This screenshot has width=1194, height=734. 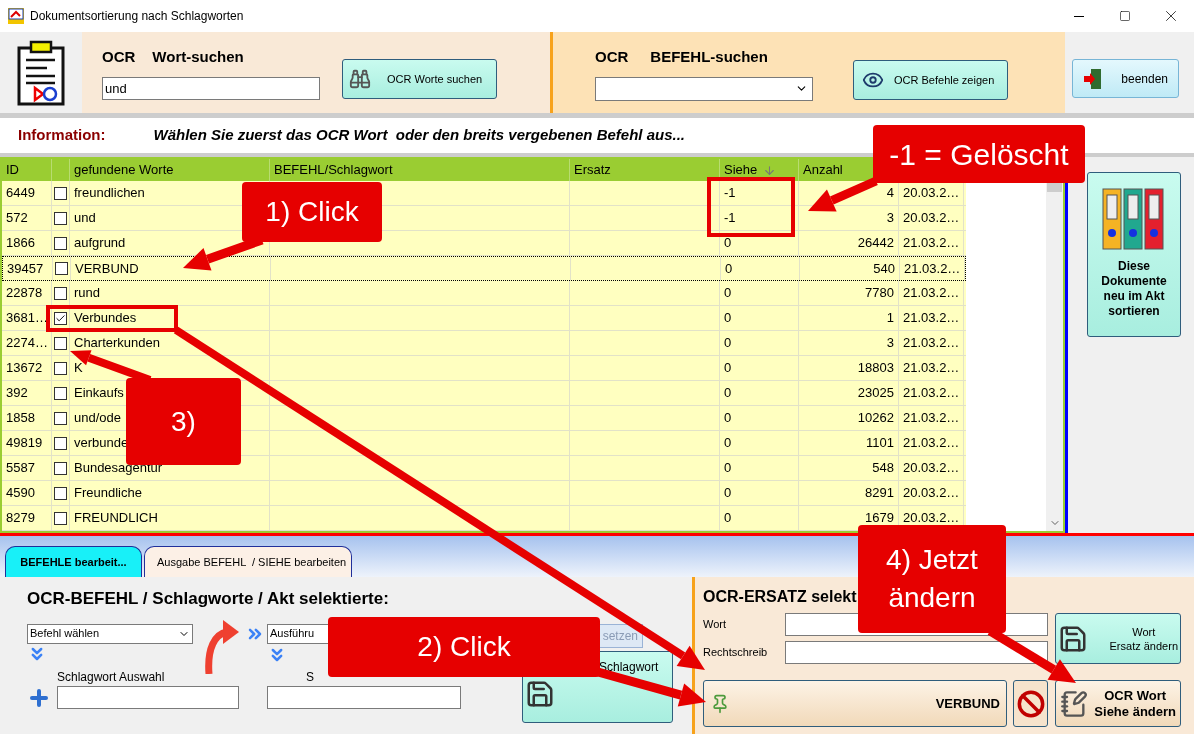 I want to click on field-label: S, so click(x=310, y=677).